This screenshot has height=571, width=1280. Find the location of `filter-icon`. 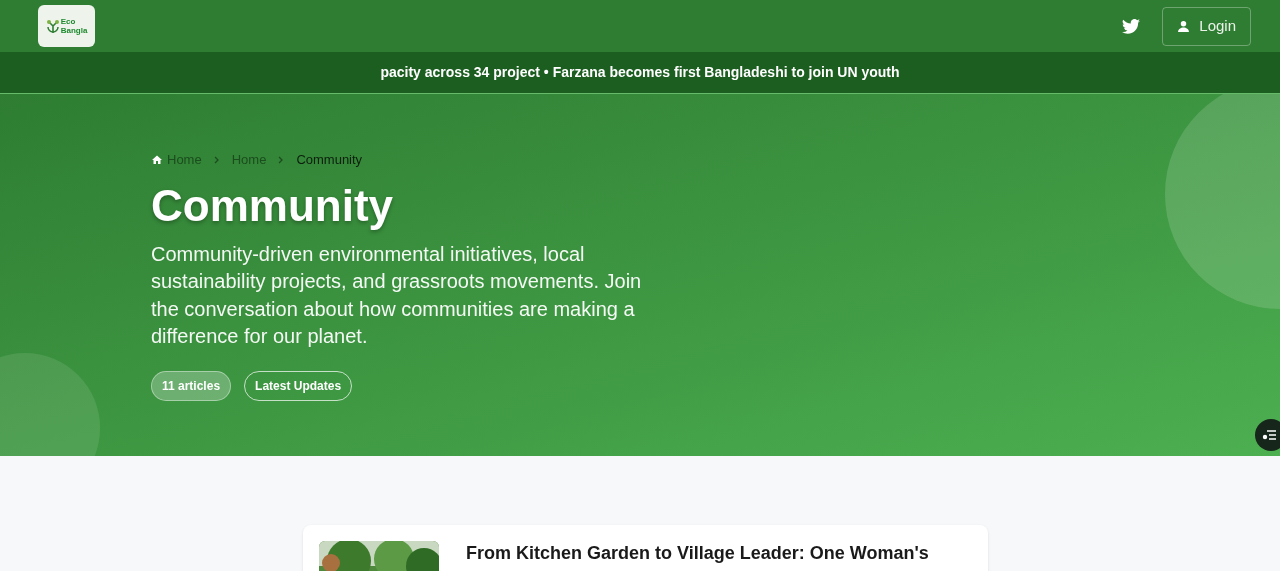

filter-icon is located at coordinates (1269, 435).